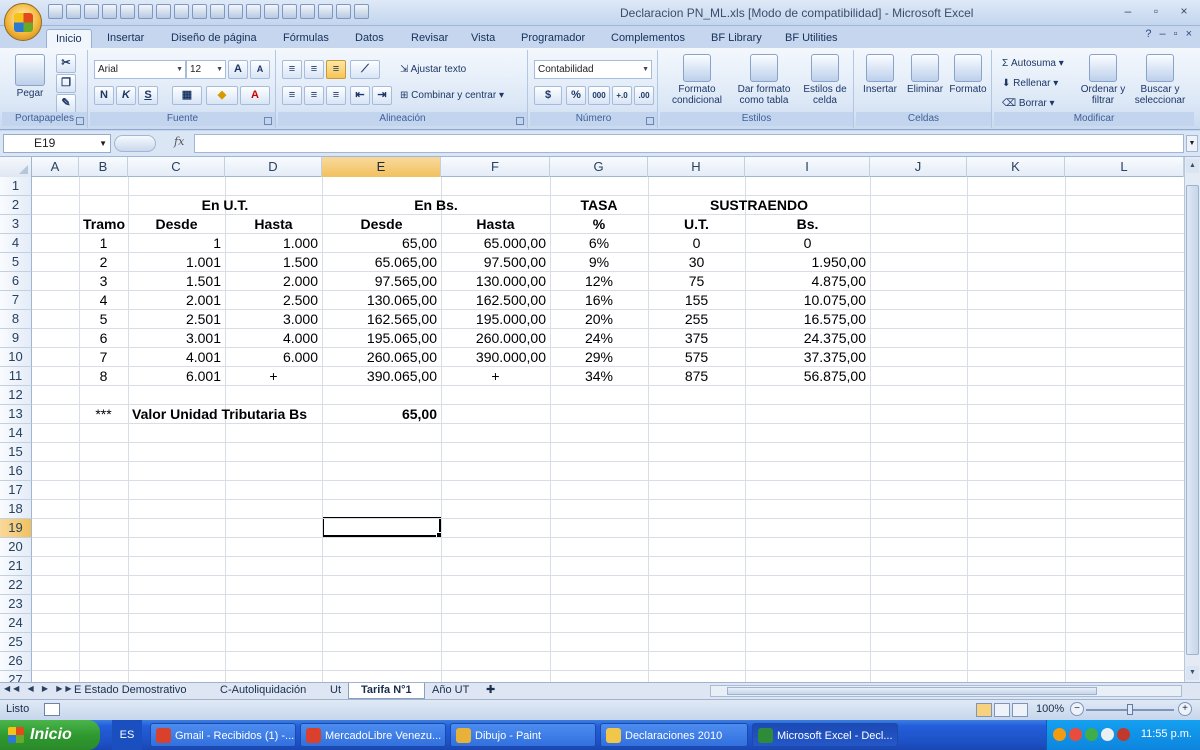 The width and height of the screenshot is (1200, 750). I want to click on column-header-l: L, so click(1124, 167).